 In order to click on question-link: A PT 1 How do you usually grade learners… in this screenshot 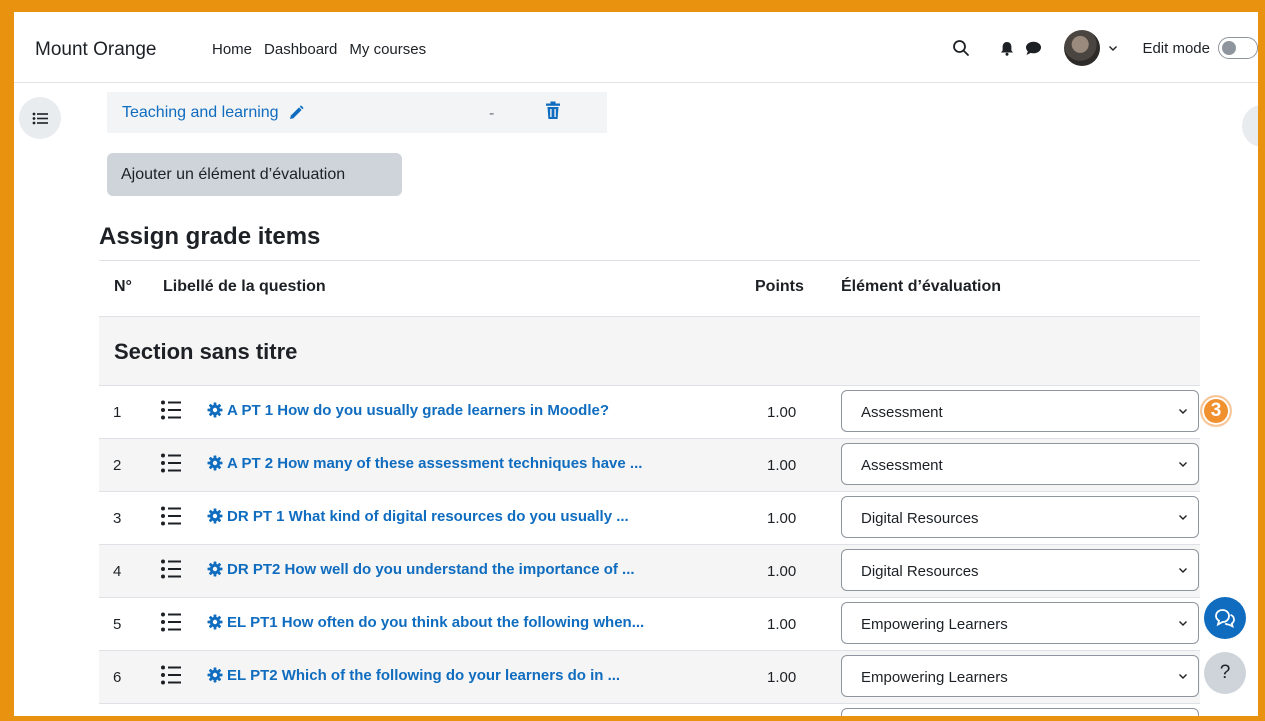, I will do `click(418, 410)`.